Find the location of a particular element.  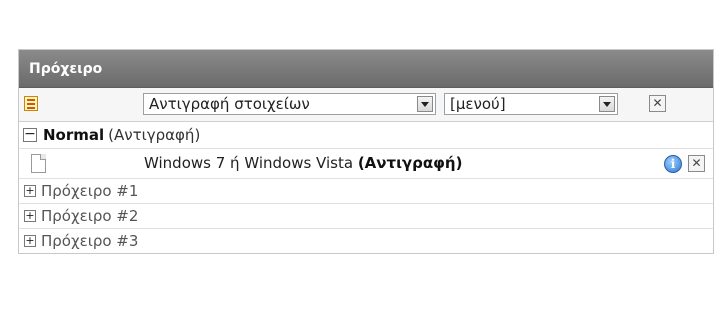

collapse-icon: − is located at coordinates (30, 134).